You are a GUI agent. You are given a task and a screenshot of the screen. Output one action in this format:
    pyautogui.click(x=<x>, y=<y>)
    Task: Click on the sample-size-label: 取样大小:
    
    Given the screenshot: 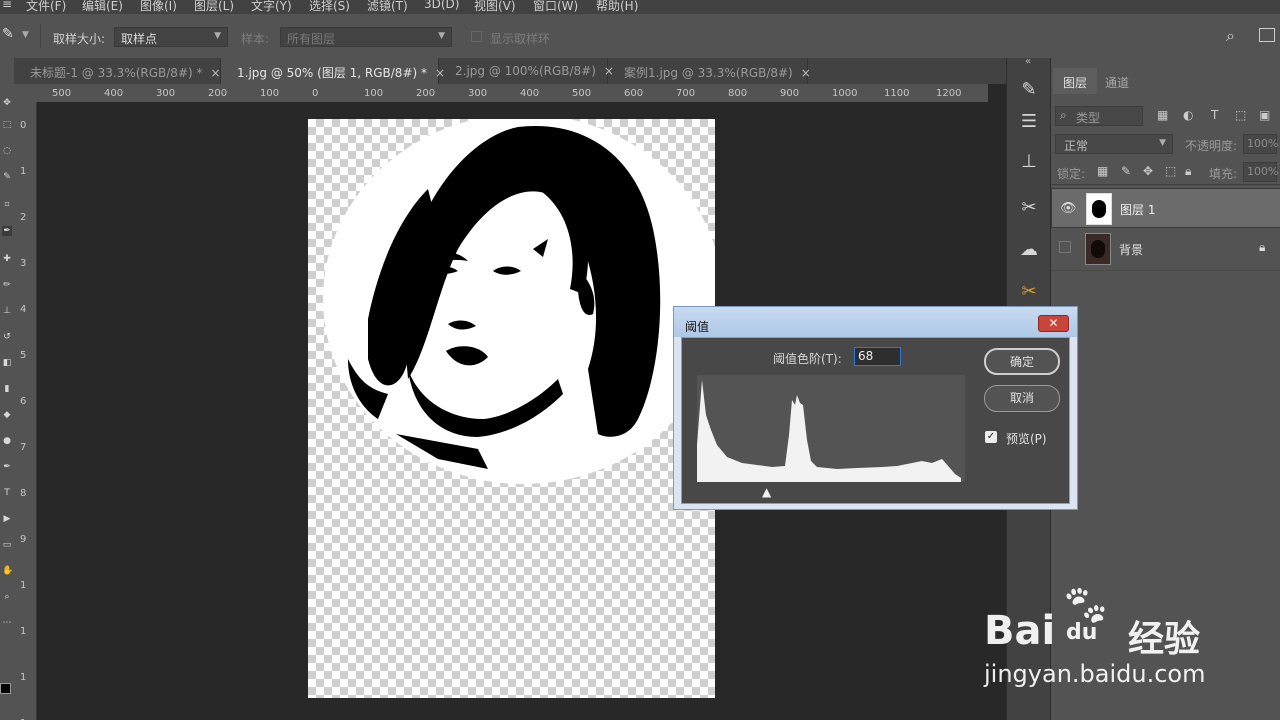 What is the action you would take?
    pyautogui.click(x=79, y=39)
    